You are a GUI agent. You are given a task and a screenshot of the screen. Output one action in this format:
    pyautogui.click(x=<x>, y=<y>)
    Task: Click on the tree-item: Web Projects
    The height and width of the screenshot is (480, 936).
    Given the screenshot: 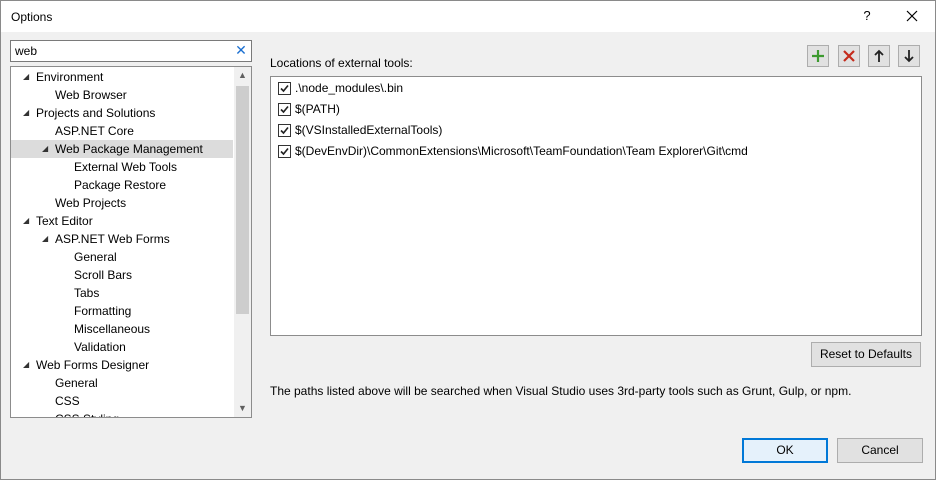 What is the action you would take?
    pyautogui.click(x=122, y=203)
    